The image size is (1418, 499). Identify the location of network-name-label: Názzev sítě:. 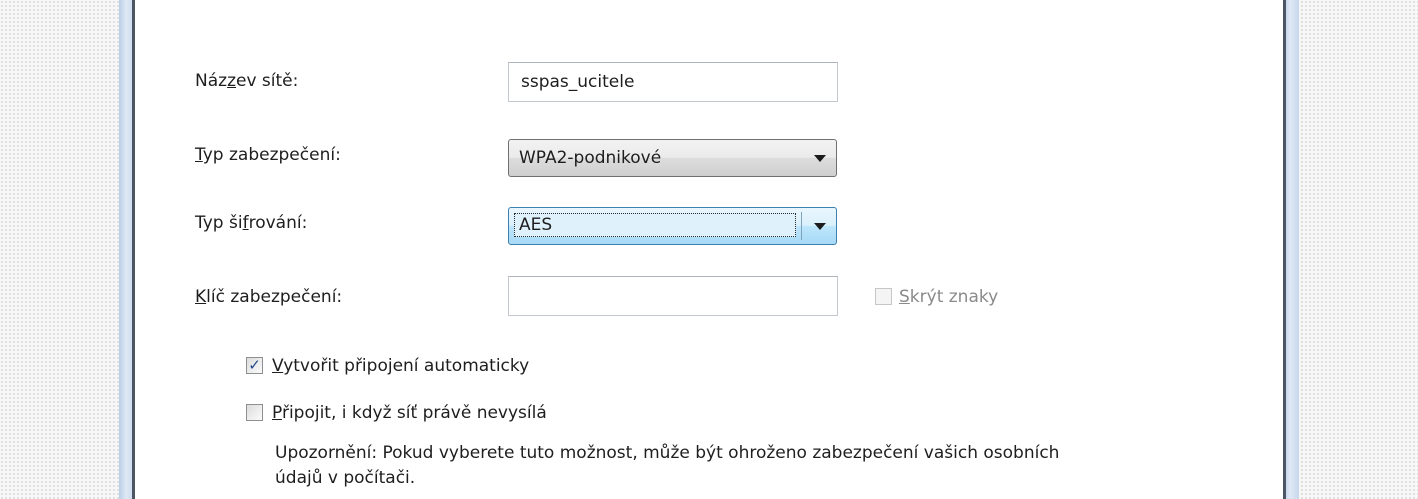
(247, 81).